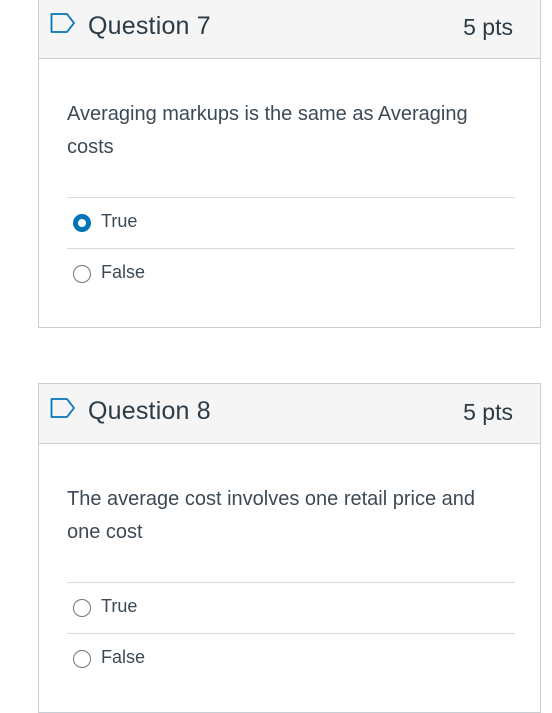 Image resolution: width=552 pixels, height=713 pixels. I want to click on question-7-answers: True False, so click(291, 248).